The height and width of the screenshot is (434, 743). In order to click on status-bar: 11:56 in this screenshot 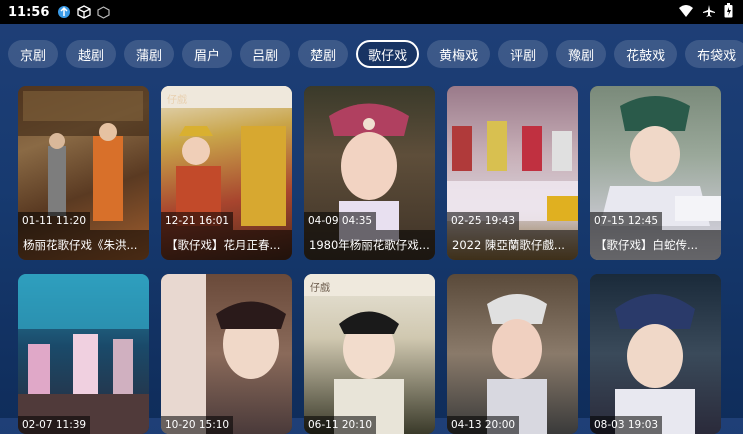, I will do `click(371, 12)`.